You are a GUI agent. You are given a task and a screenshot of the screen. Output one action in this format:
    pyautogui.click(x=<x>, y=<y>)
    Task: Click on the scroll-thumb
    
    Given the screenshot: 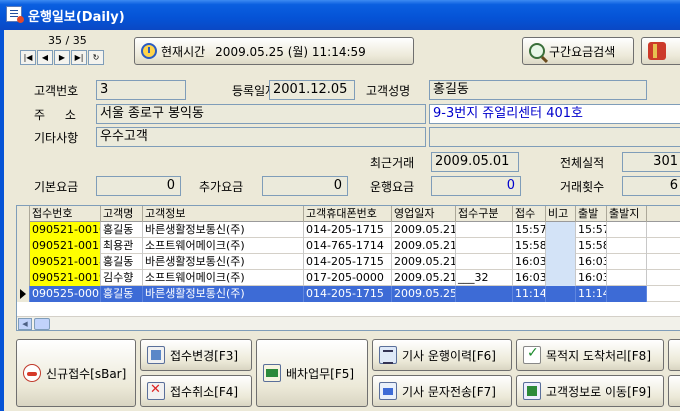 What is the action you would take?
    pyautogui.click(x=42, y=324)
    